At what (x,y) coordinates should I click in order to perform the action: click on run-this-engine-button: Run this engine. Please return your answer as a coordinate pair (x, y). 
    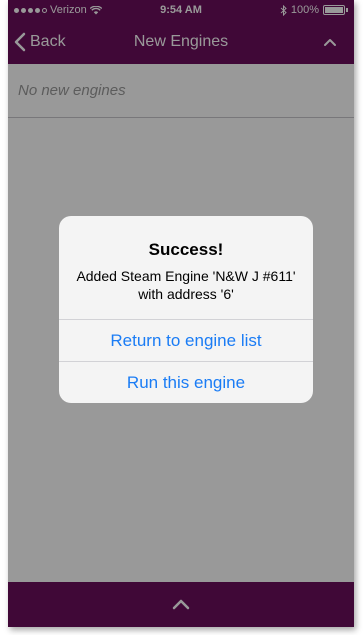
    Looking at the image, I should click on (186, 382).